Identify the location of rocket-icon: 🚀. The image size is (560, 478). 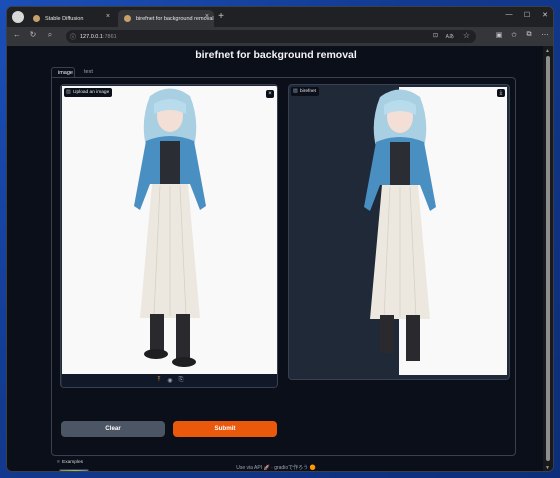
(266, 468).